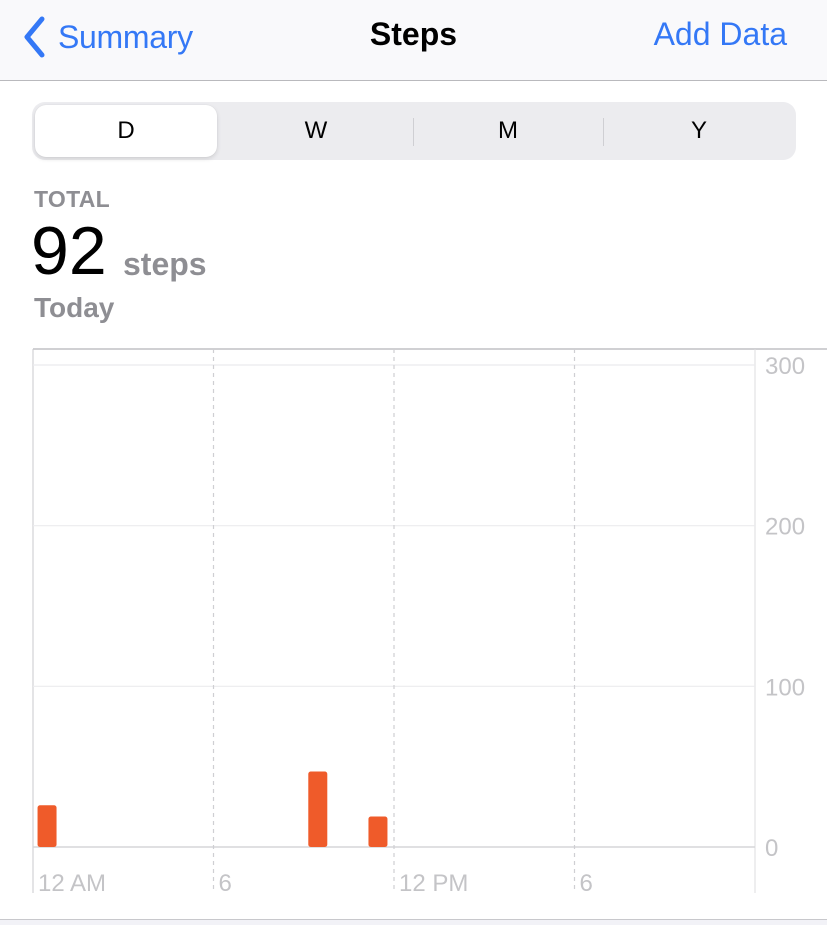 The image size is (827, 925). I want to click on segment-day: D, so click(126, 131).